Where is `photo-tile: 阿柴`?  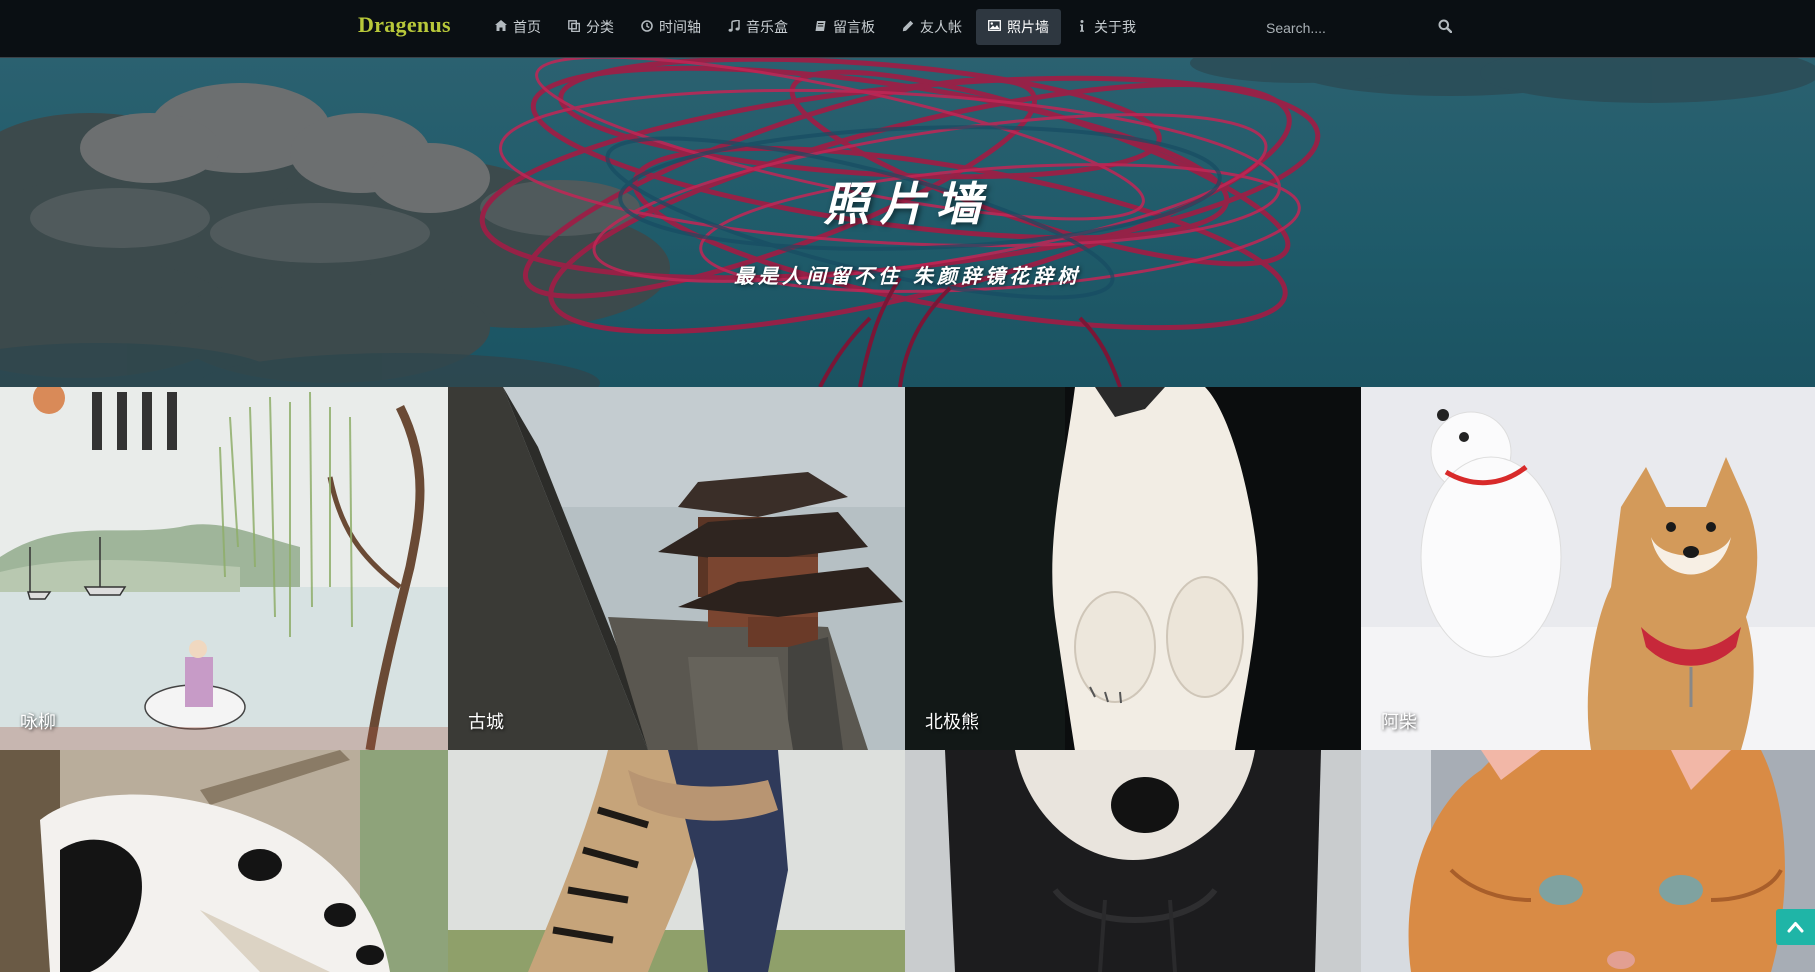 photo-tile: 阿柴 is located at coordinates (1588, 568).